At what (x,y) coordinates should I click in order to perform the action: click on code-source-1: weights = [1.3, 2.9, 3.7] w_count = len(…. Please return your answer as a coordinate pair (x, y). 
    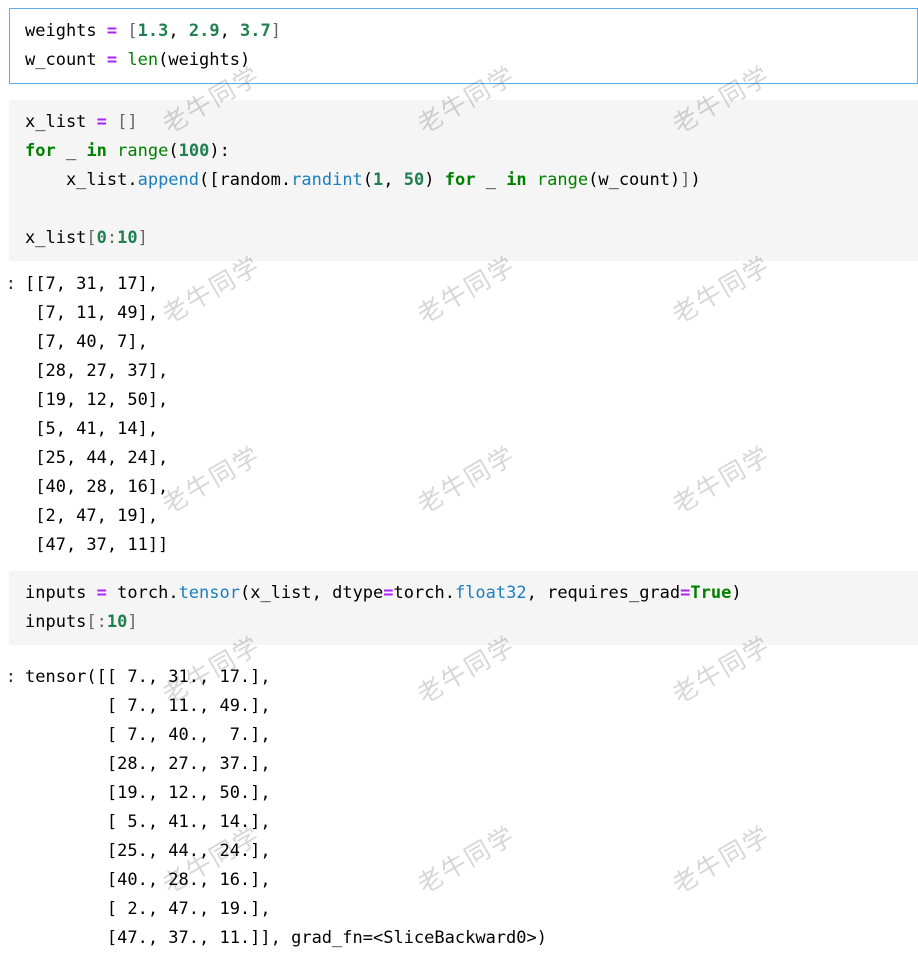
    Looking at the image, I should click on (471, 46).